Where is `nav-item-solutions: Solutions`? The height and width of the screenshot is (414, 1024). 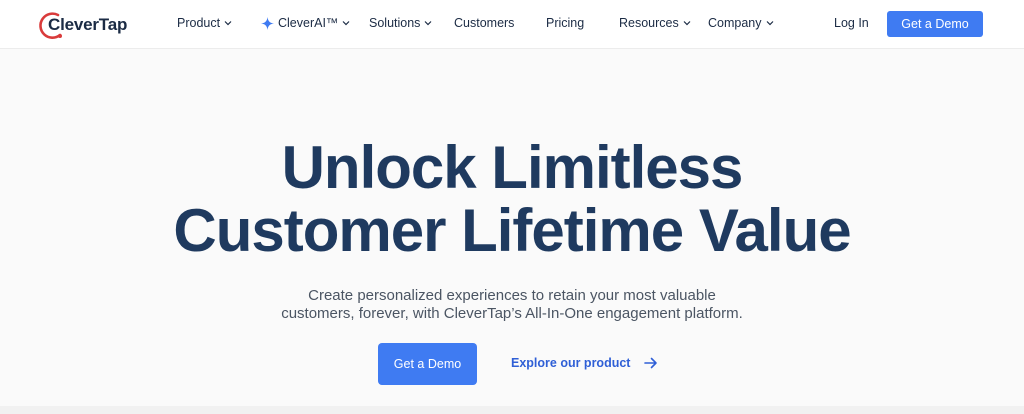 nav-item-solutions: Solutions is located at coordinates (400, 23).